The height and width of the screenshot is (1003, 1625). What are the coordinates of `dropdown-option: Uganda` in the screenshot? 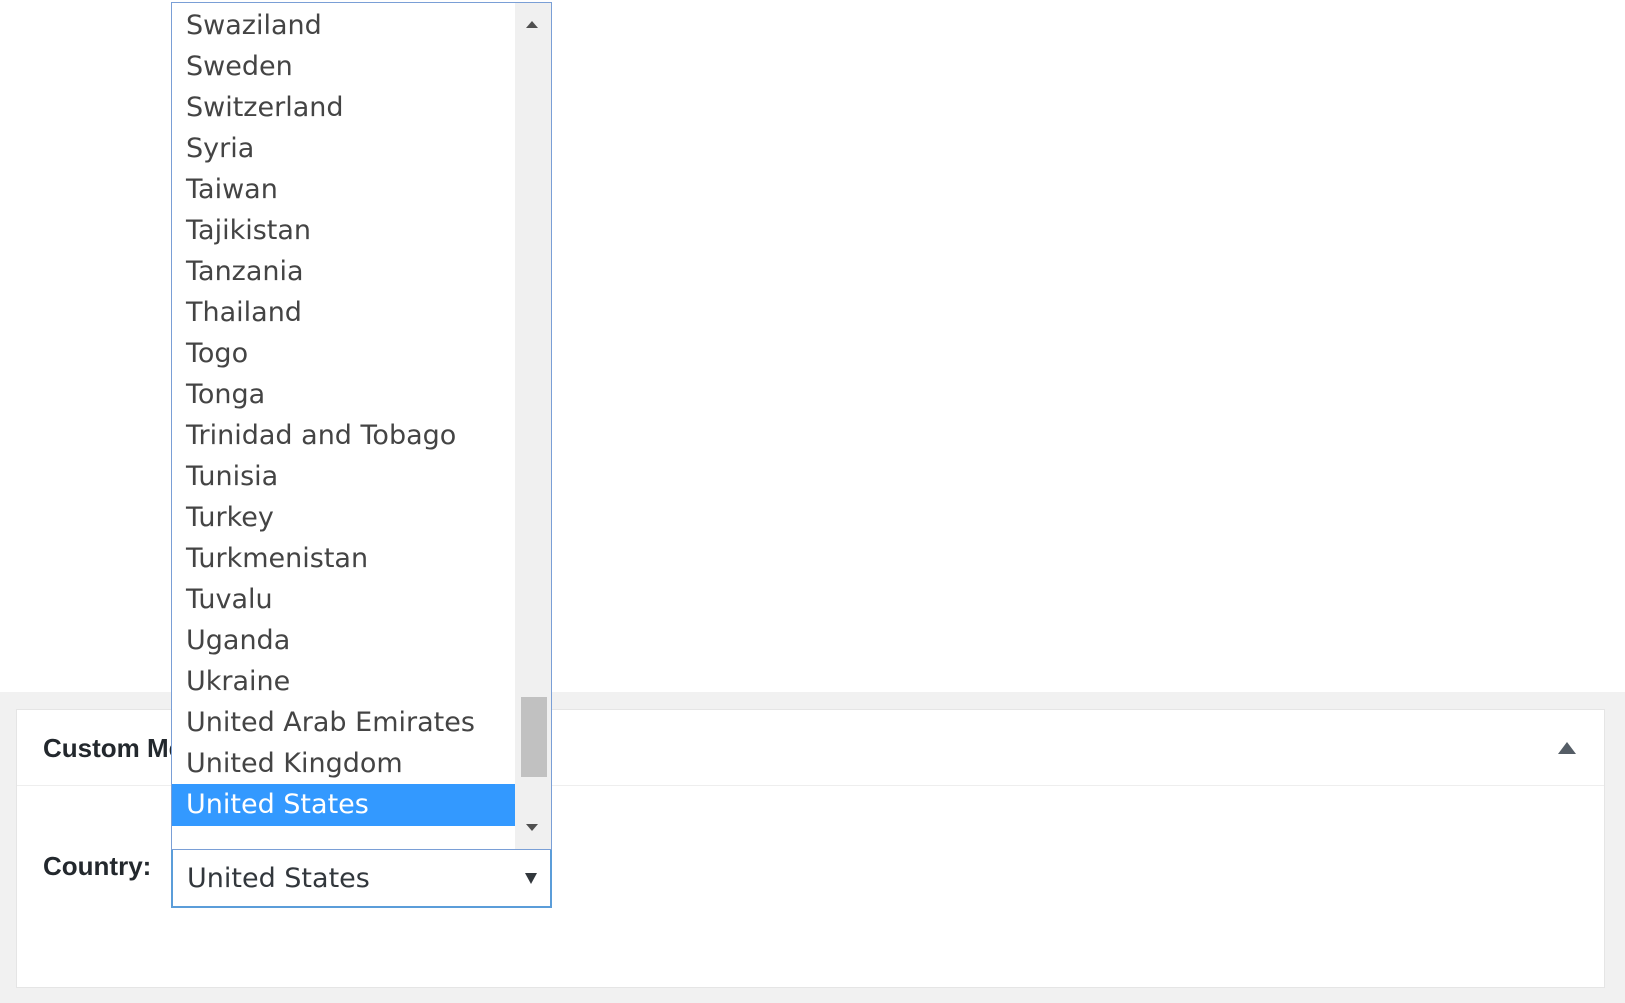 It's located at (343, 641).